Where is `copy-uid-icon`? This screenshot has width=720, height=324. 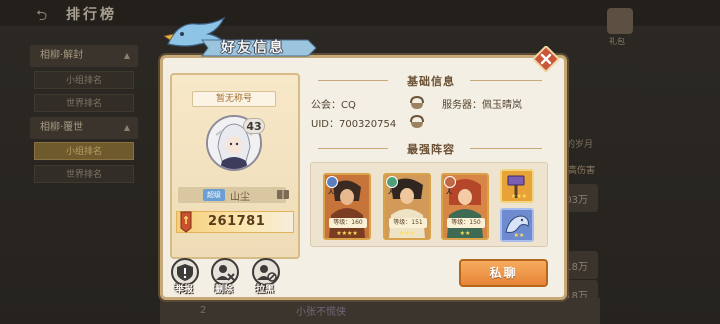
copy-uid-icon is located at coordinates (417, 122).